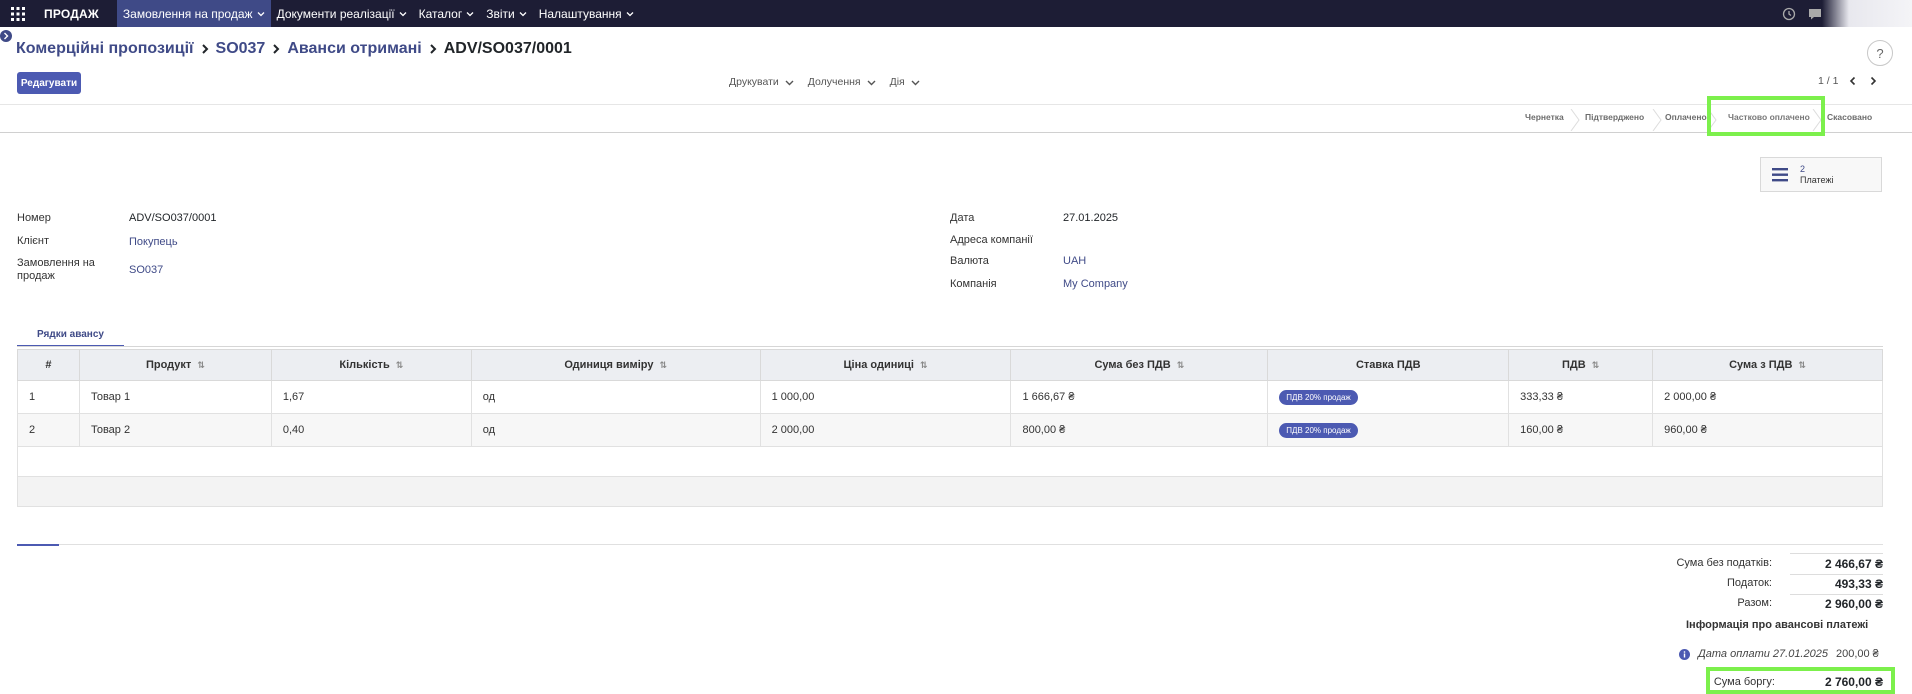  Describe the element at coordinates (18, 13) in the screenshot. I see `apps-menu-icon` at that location.